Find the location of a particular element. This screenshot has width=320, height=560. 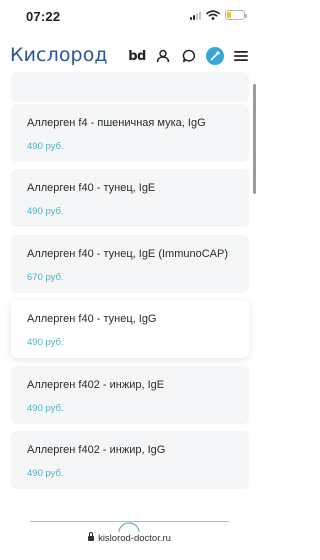

header-actions: bd is located at coordinates (189, 56).